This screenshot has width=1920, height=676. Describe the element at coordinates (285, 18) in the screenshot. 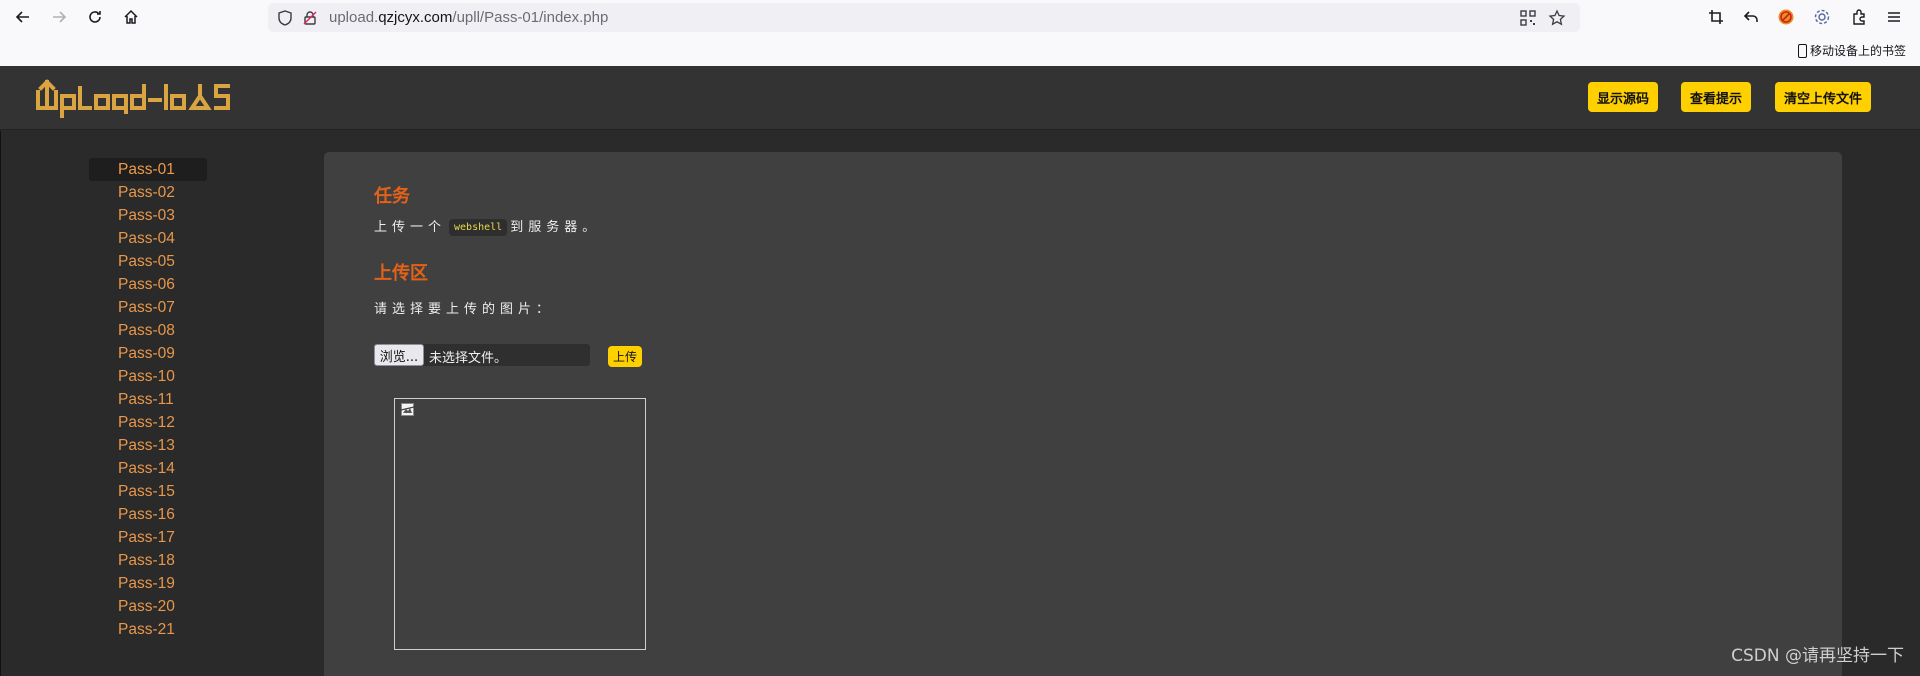

I see `shield-icon` at that location.